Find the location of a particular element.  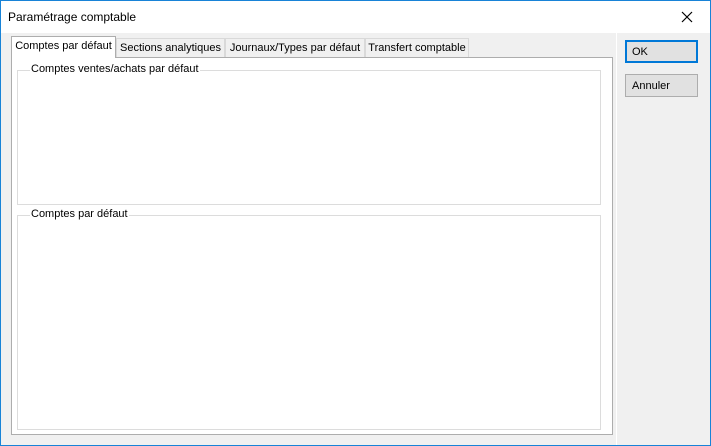

cancel-button: Annuler is located at coordinates (661, 85).